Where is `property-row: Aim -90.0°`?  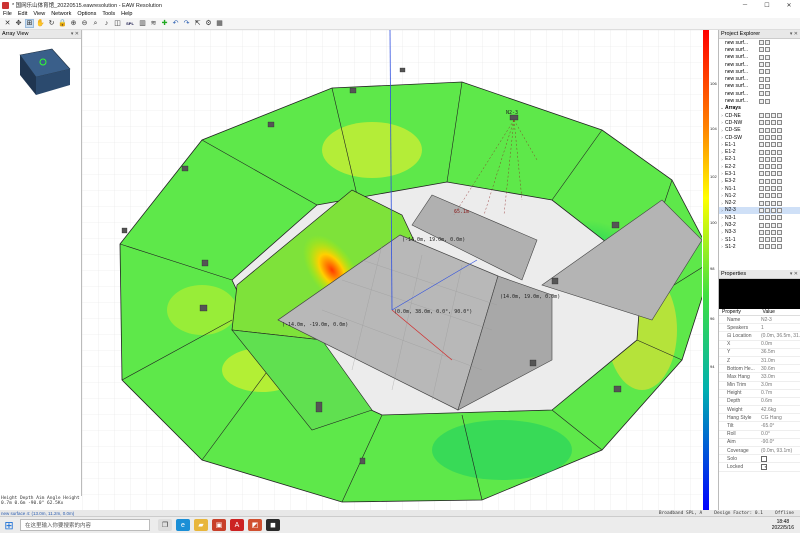 property-row: Aim -90.0° is located at coordinates (759, 443).